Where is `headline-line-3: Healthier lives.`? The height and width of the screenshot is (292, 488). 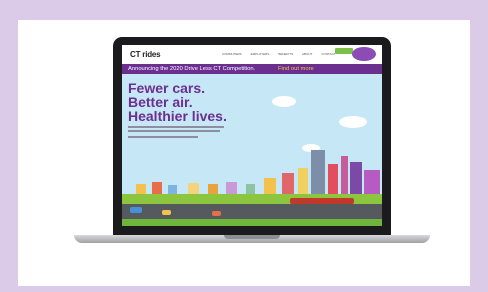
headline-line-3: Healthier lives. is located at coordinates (177, 116).